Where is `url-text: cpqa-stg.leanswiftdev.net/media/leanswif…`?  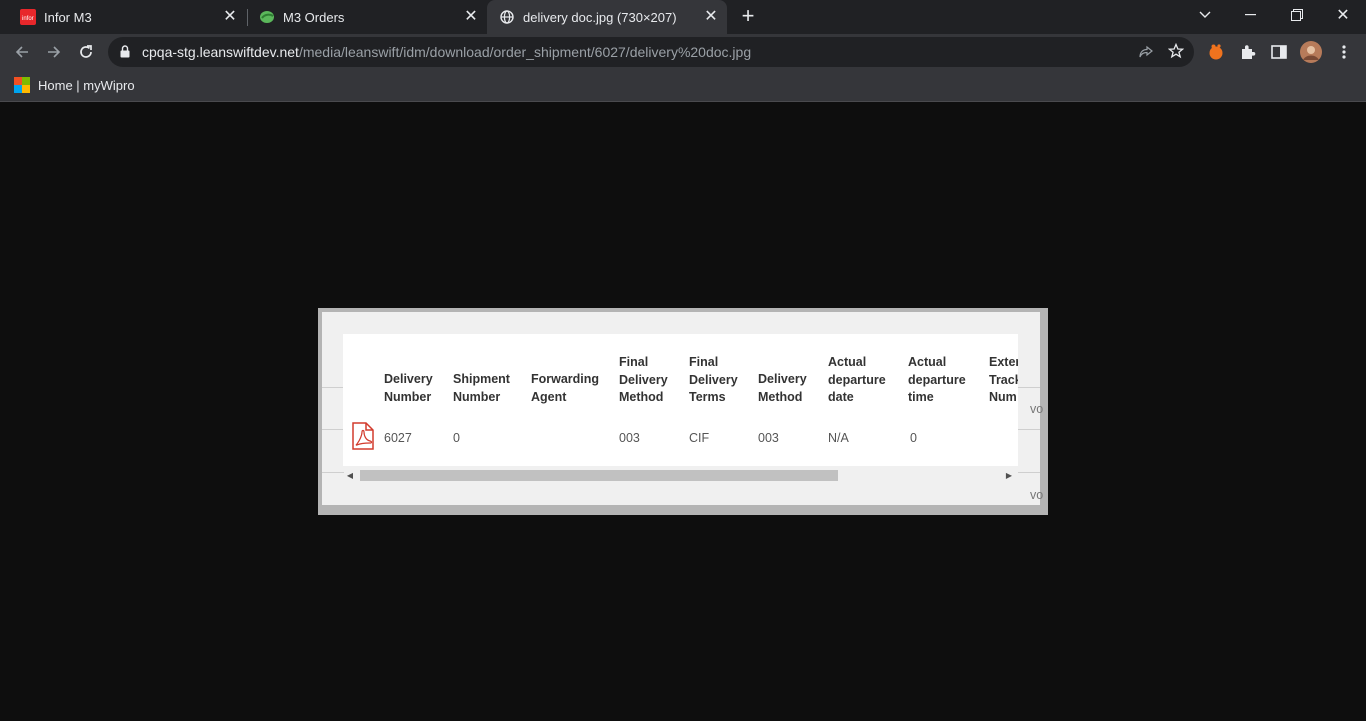 url-text: cpqa-stg.leanswiftdev.net/media/leanswif… is located at coordinates (446, 52).